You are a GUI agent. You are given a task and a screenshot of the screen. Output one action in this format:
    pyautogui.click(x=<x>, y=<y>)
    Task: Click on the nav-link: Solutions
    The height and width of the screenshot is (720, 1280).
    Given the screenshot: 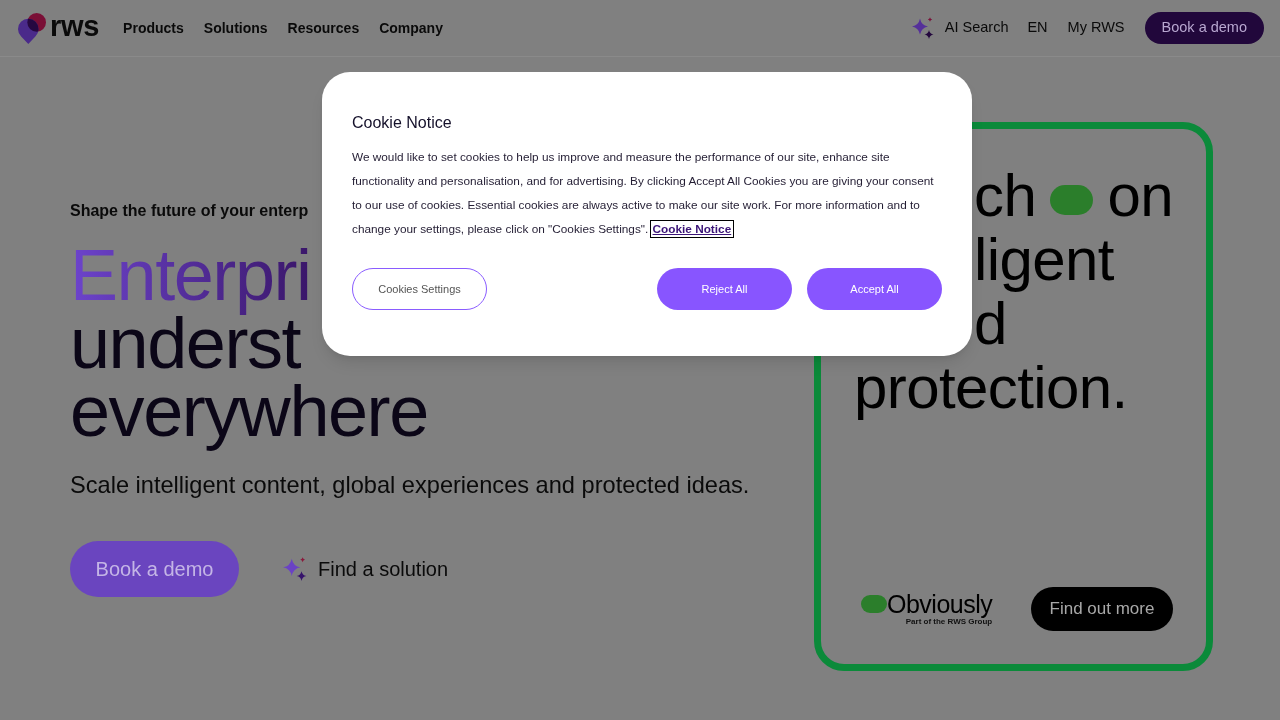 What is the action you would take?
    pyautogui.click(x=235, y=28)
    